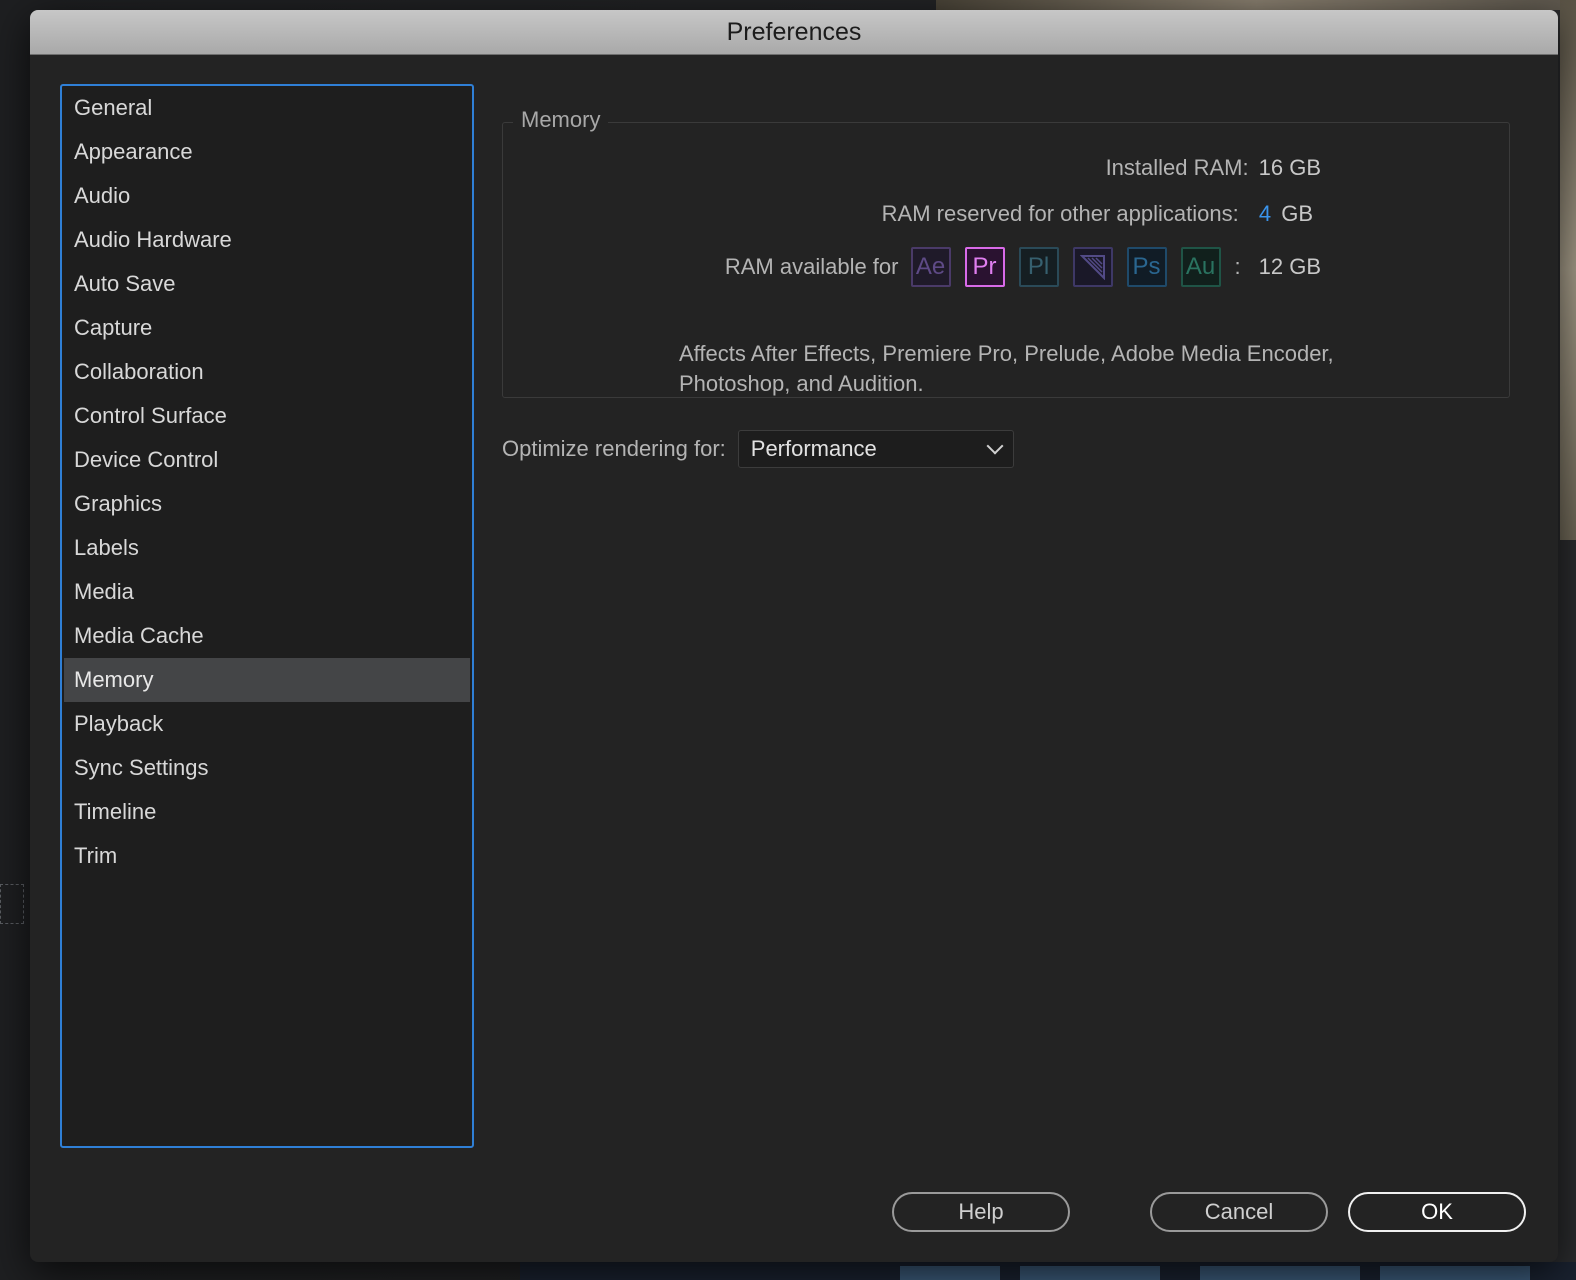 This screenshot has height=1280, width=1576. Describe the element at coordinates (267, 592) in the screenshot. I see `sidebar-item-media: Media` at that location.